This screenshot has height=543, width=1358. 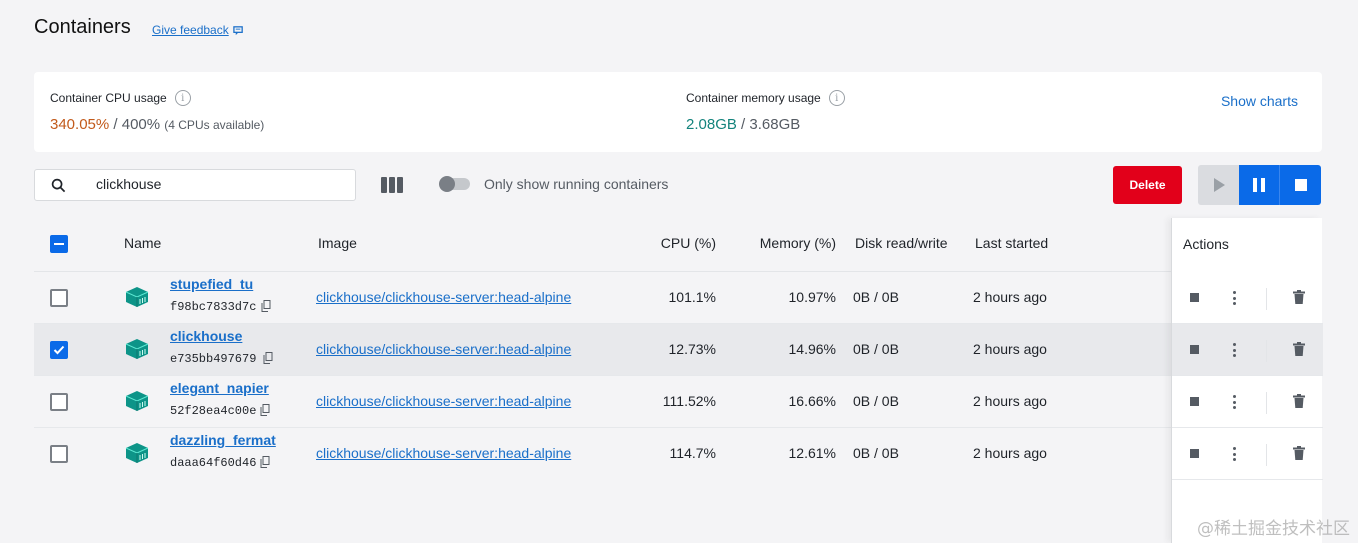 What do you see at coordinates (219, 388) in the screenshot?
I see `container-name-link: elegant_napier` at bounding box center [219, 388].